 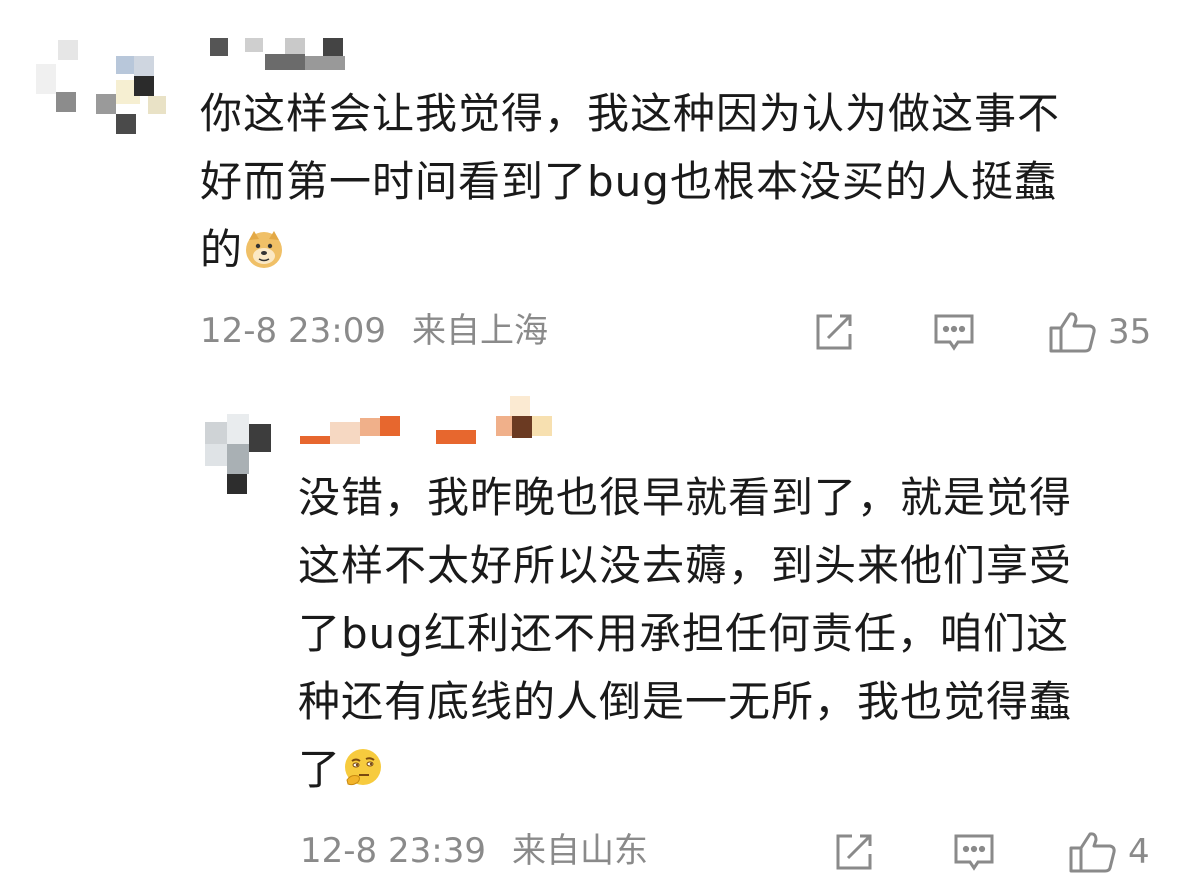 What do you see at coordinates (730, 851) in the screenshot?
I see `comment-meta: 12-8 23:39 来自山东 4` at bounding box center [730, 851].